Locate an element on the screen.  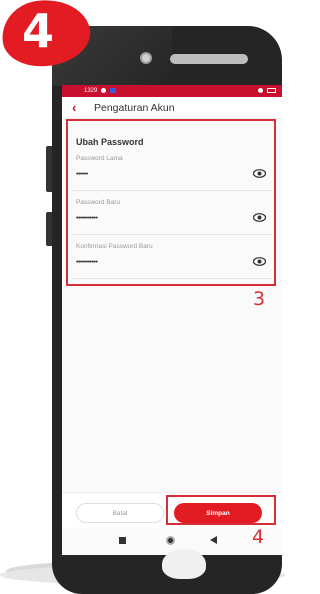
page-title: Pengaturan Akun is located at coordinates (134, 107).